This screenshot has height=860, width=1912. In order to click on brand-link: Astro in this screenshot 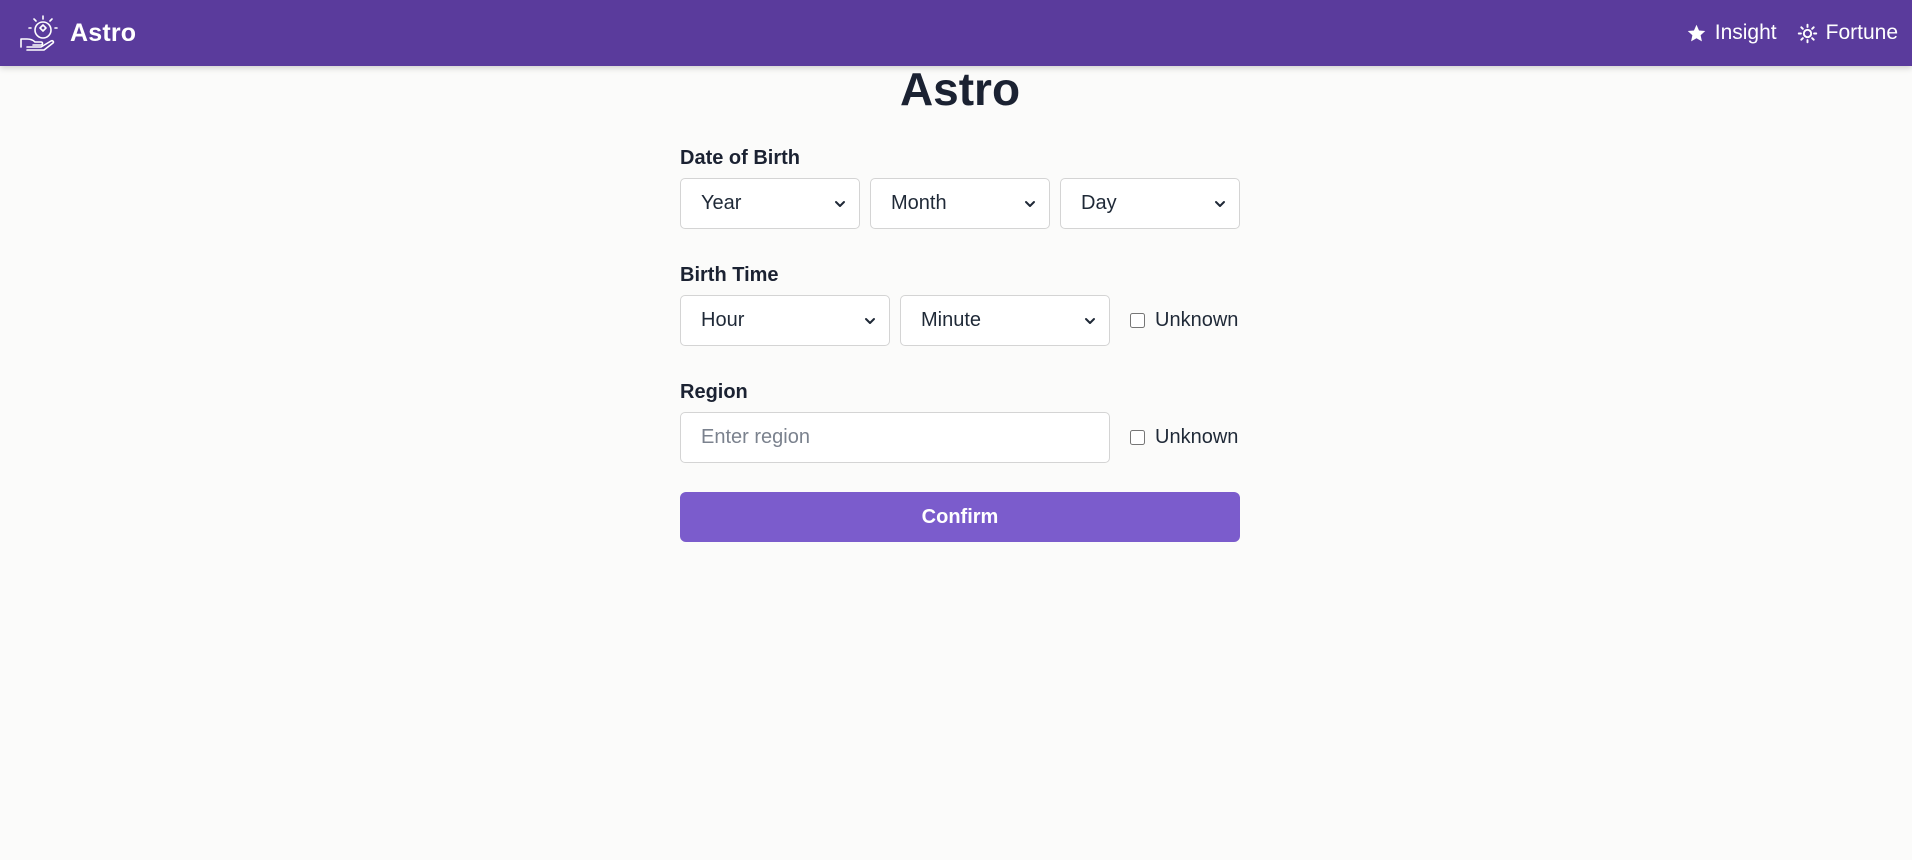, I will do `click(77, 33)`.